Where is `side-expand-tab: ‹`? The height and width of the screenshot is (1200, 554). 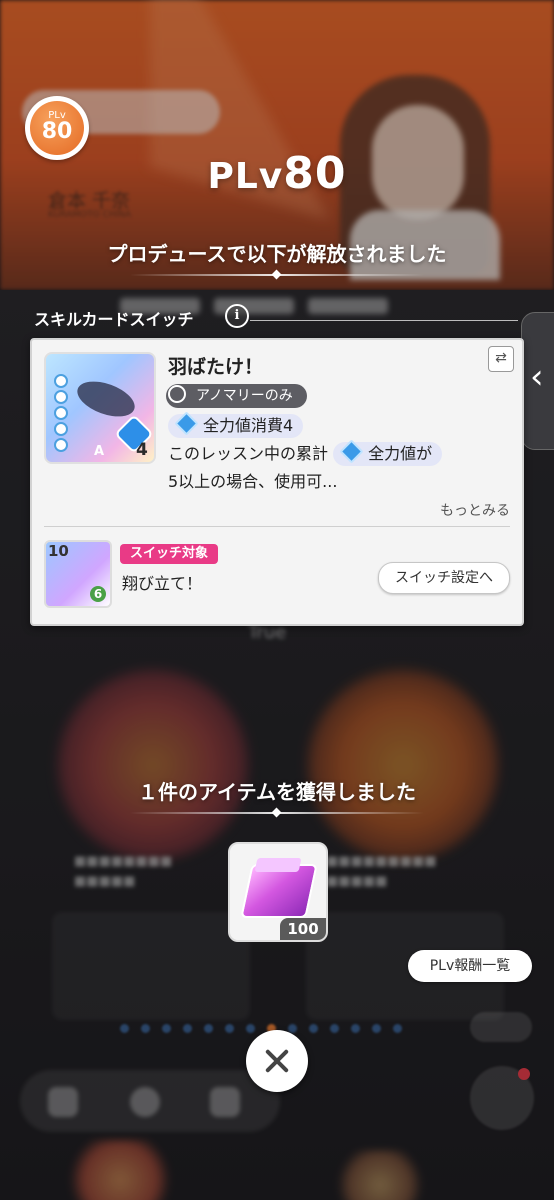 side-expand-tab: ‹ is located at coordinates (537, 381).